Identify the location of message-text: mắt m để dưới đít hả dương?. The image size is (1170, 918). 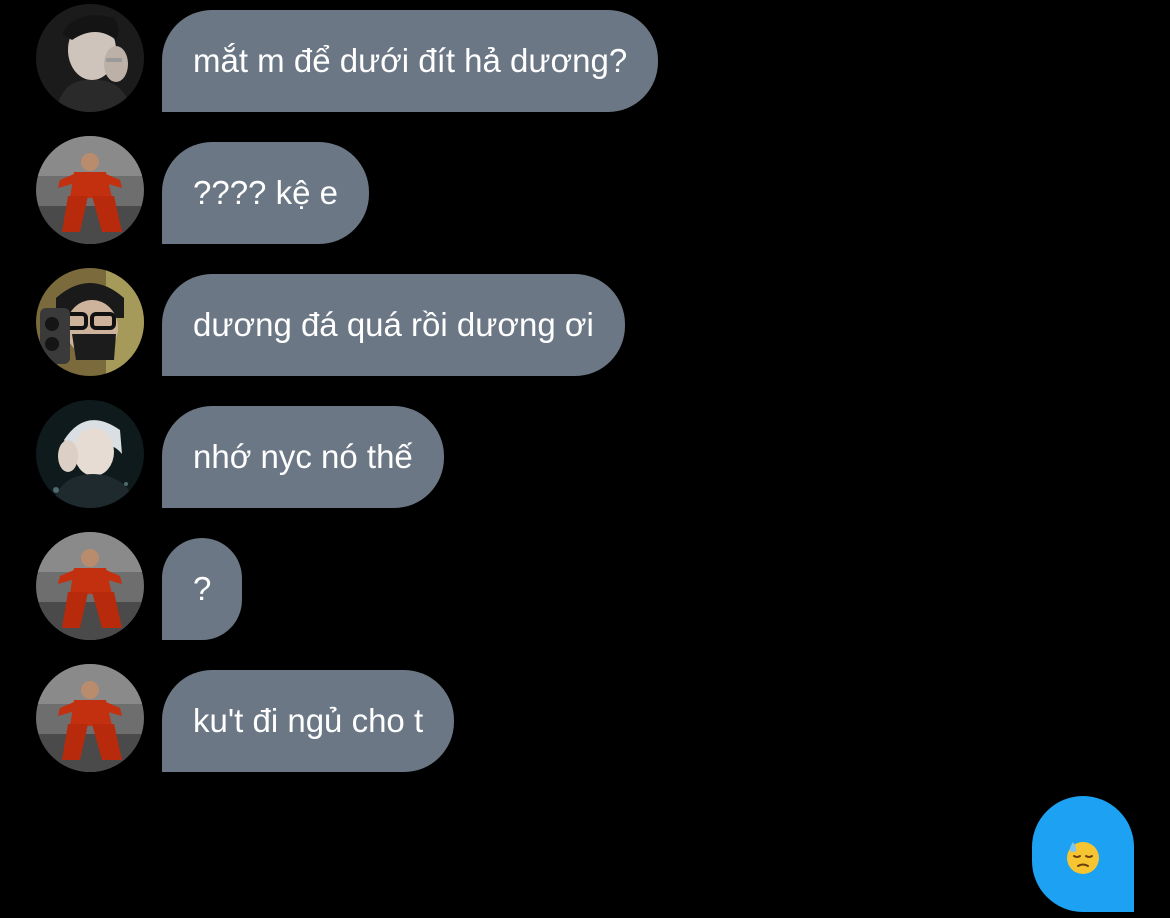
(410, 60).